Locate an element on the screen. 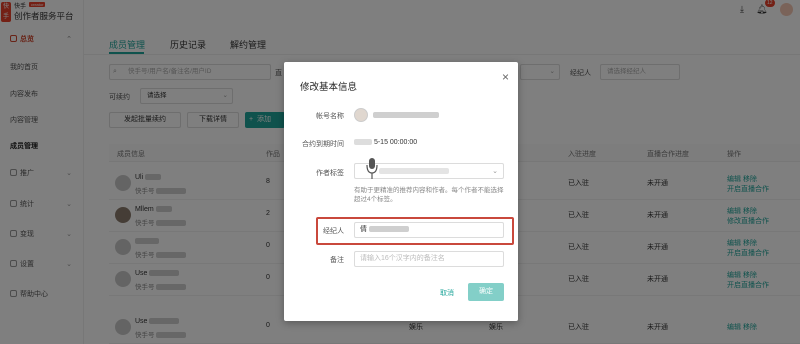  agent-label: 经纪人 is located at coordinates (333, 231).